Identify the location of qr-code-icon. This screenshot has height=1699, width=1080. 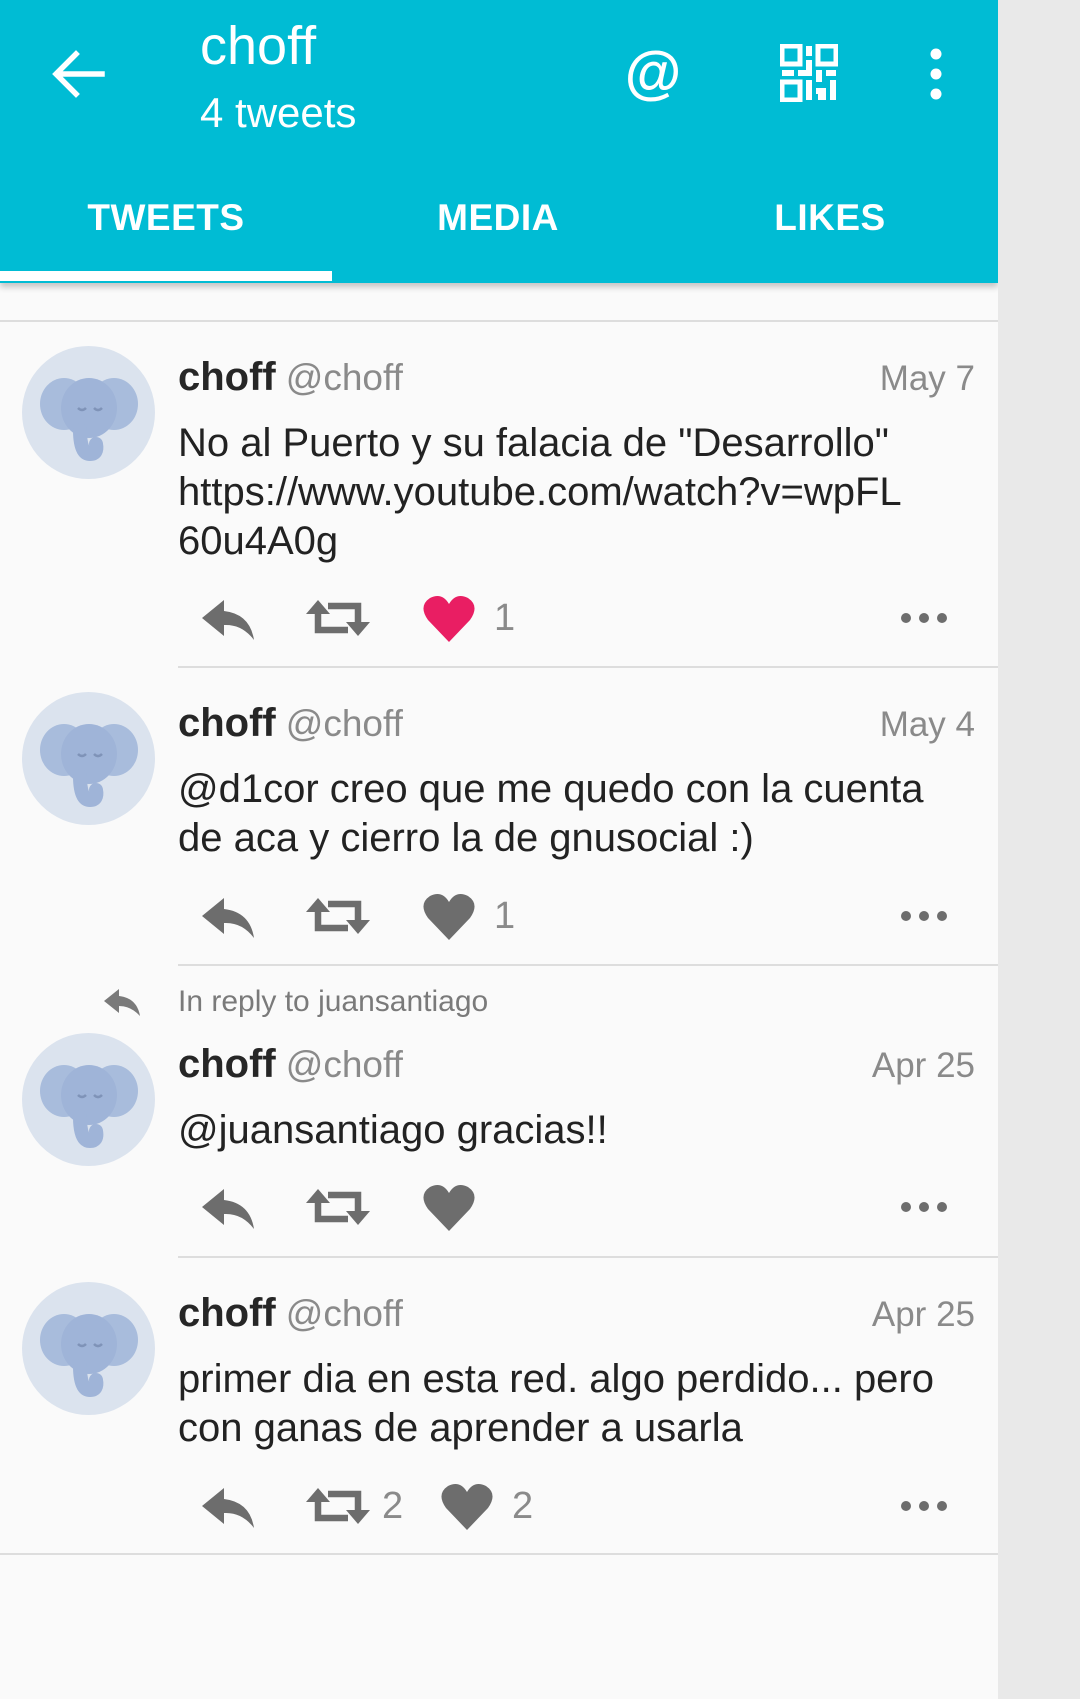
(809, 73).